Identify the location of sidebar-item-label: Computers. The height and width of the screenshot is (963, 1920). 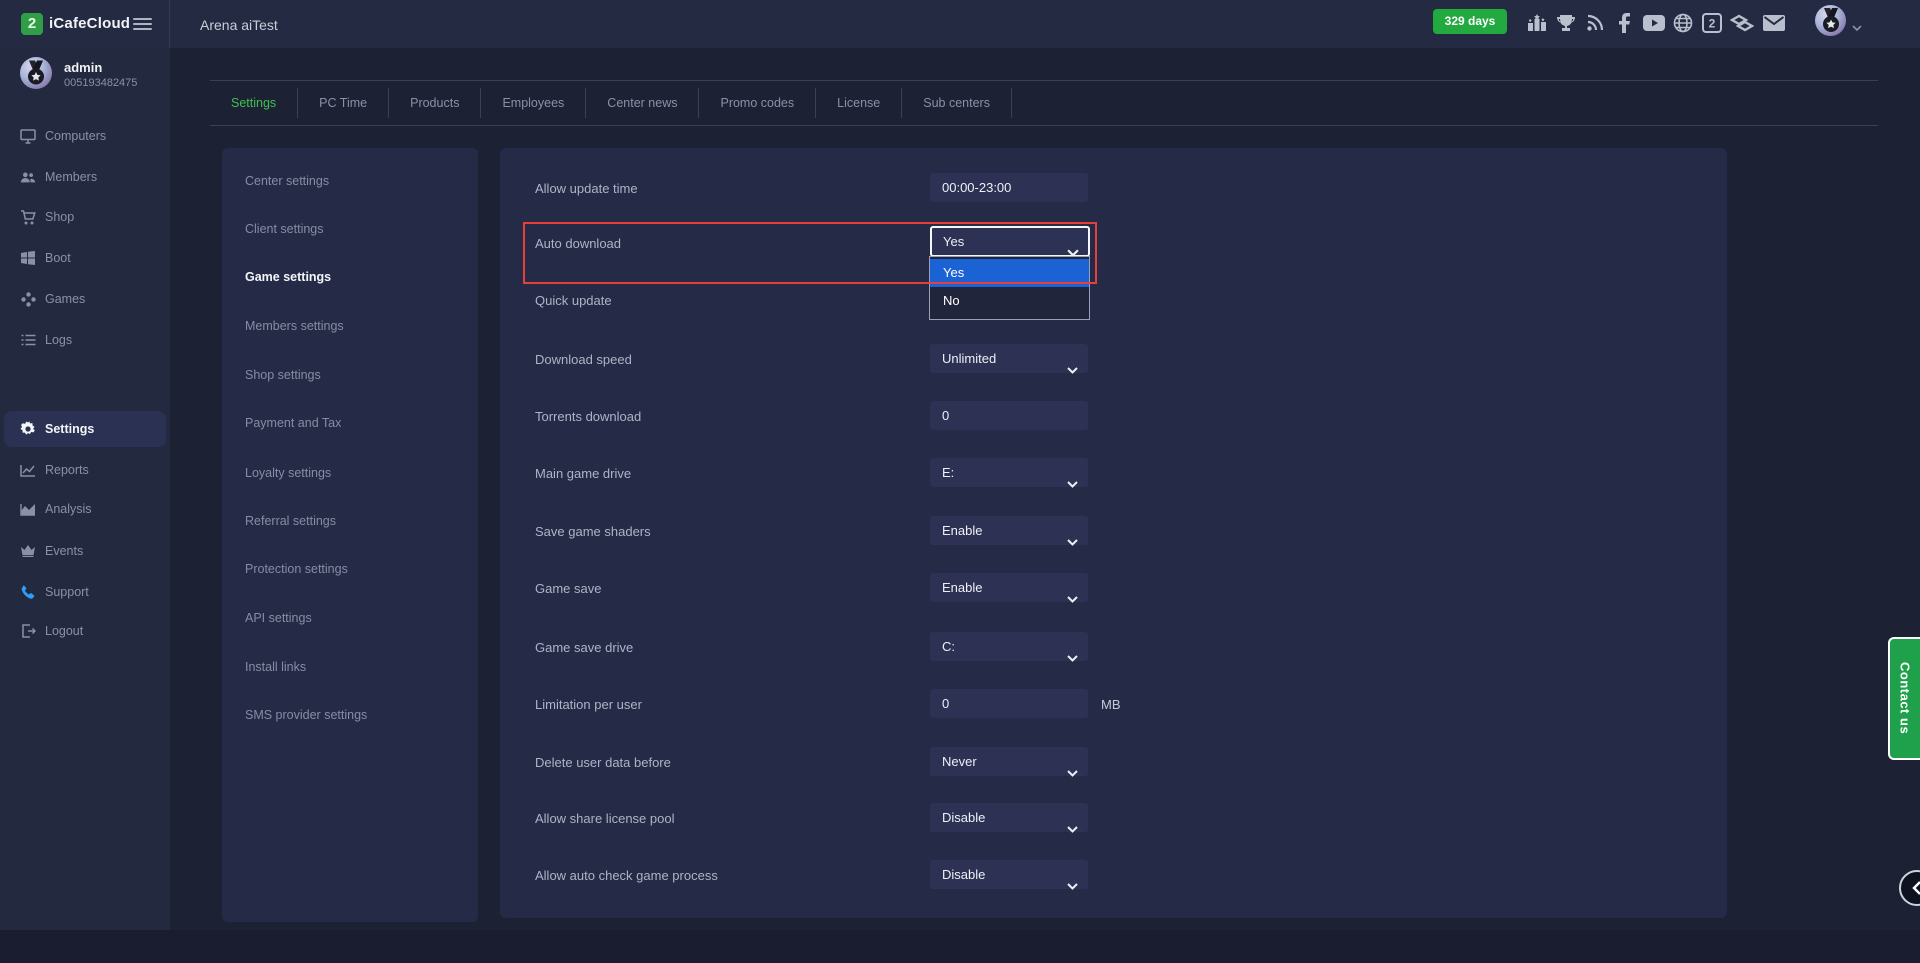
(76, 136).